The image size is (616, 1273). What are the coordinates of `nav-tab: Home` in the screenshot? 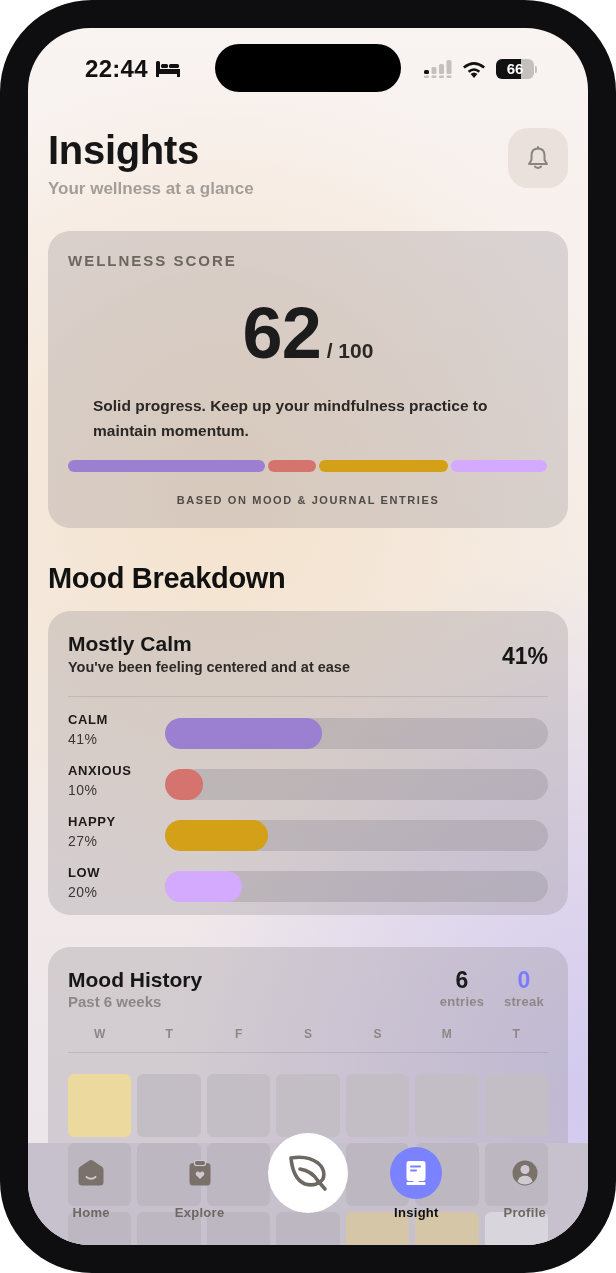 It's located at (91, 1184).